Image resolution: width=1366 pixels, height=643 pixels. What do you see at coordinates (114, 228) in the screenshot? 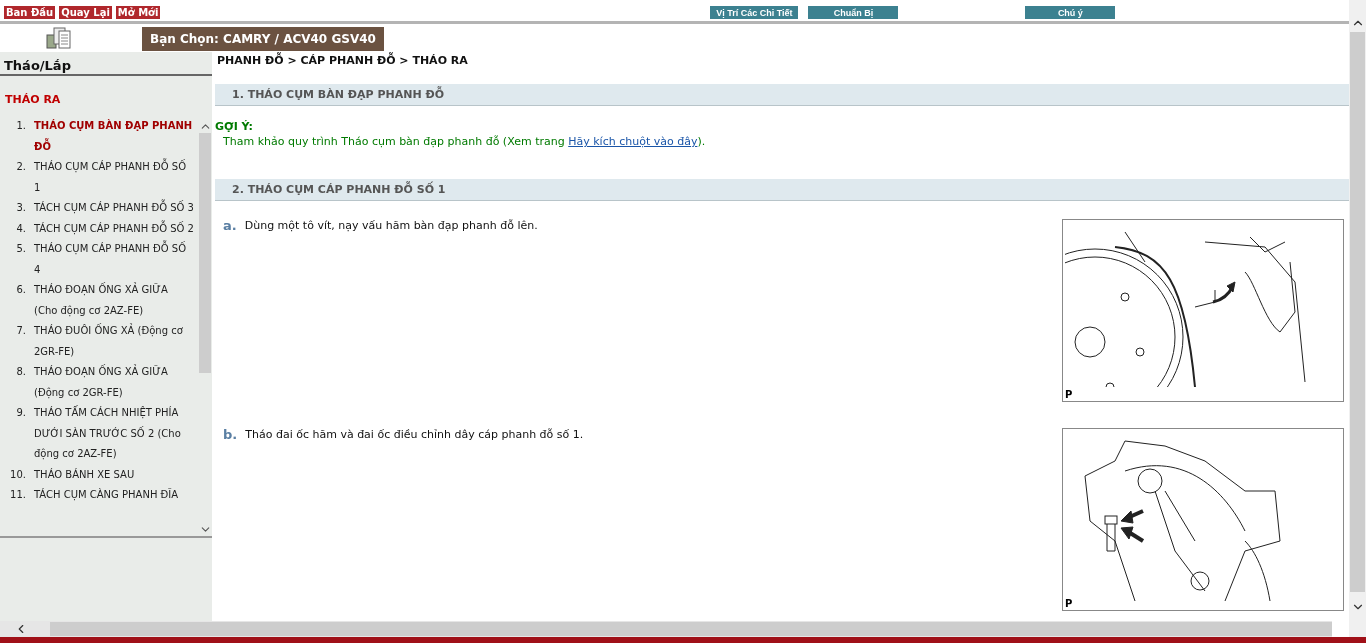
I see `procedure-link: TÁCH CỤM CÁP PHANH ĐỖ SỐ 2` at bounding box center [114, 228].